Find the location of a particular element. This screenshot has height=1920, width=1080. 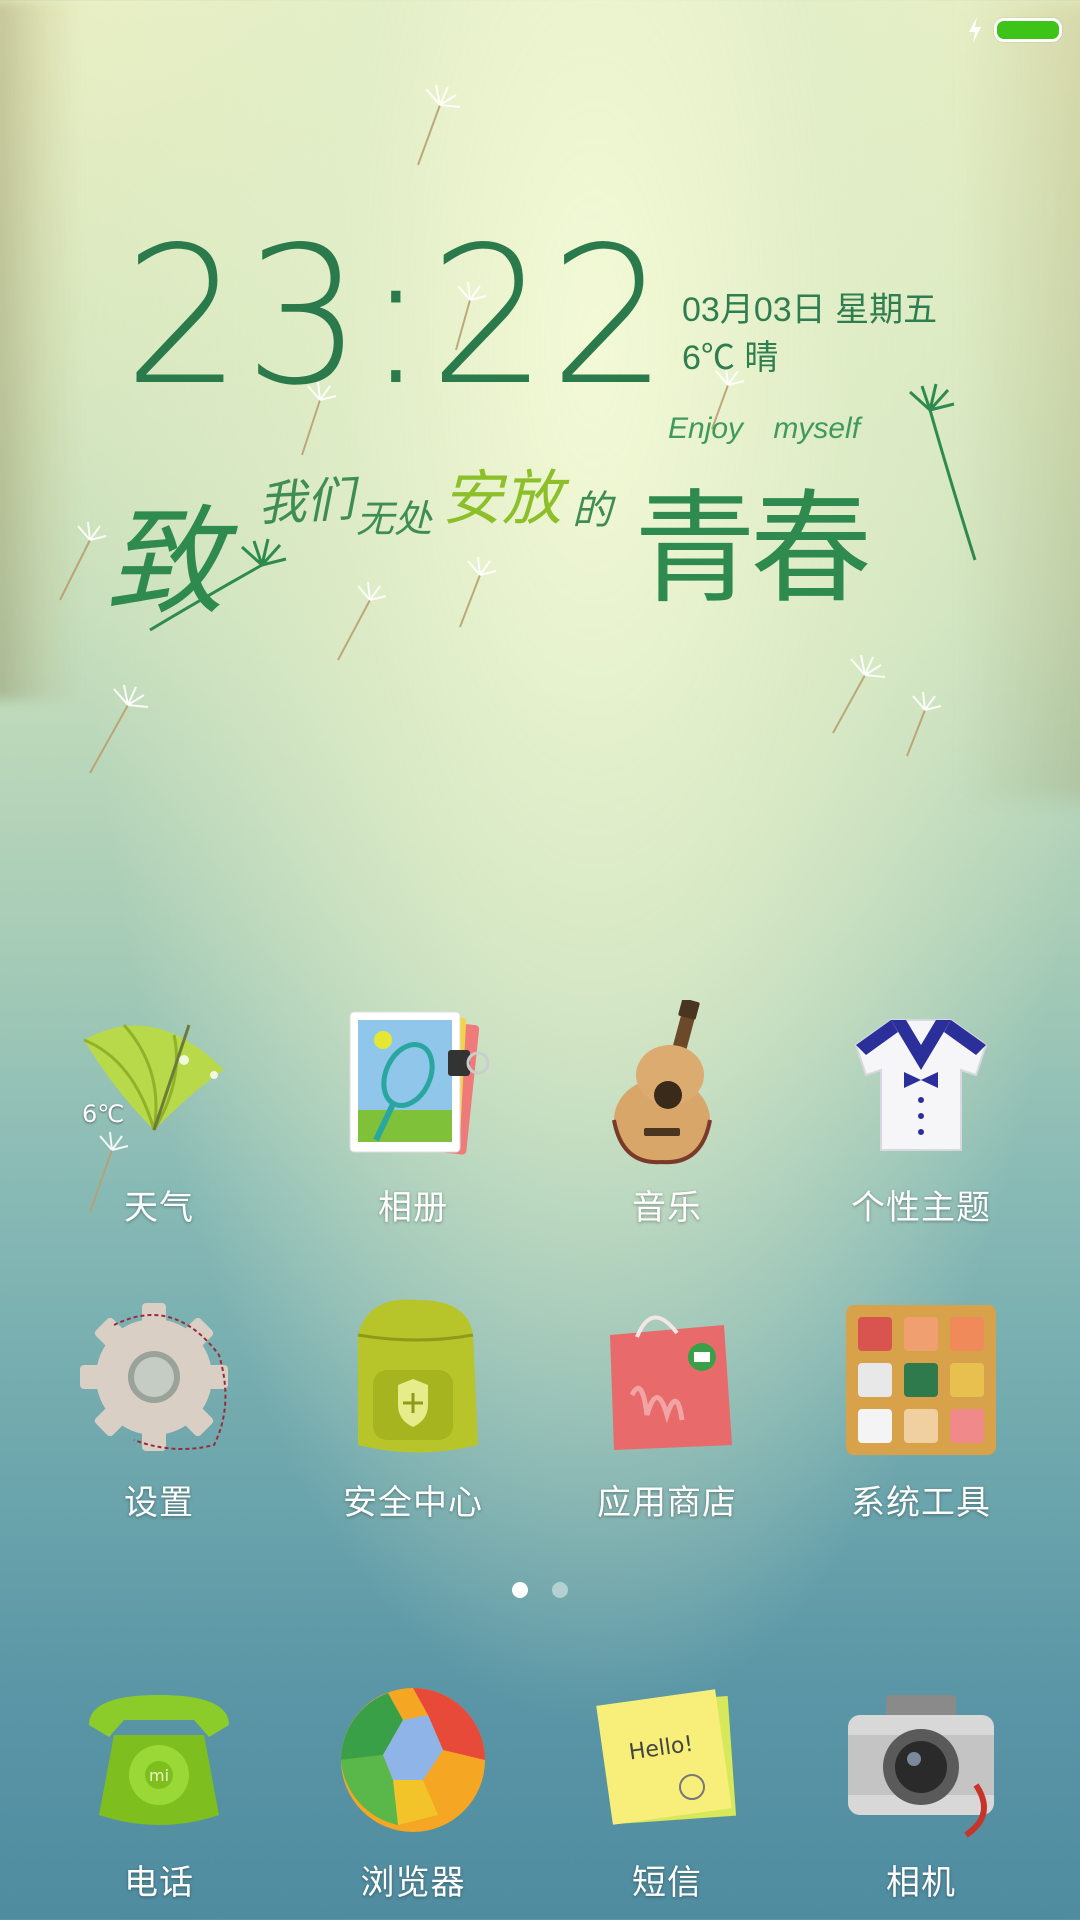

svg-text: mi is located at coordinates (159, 1775).